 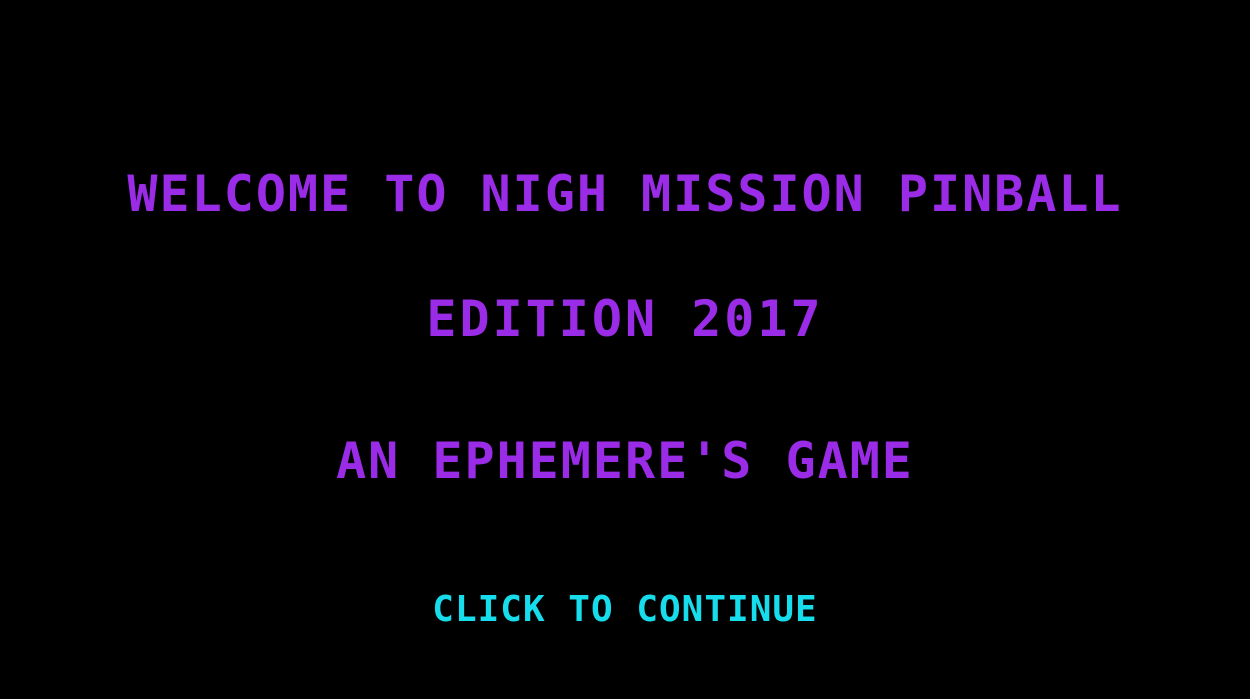 I want to click on welcome-title: WELCOME TO NIGH MISSION PINBALL, so click(x=625, y=194).